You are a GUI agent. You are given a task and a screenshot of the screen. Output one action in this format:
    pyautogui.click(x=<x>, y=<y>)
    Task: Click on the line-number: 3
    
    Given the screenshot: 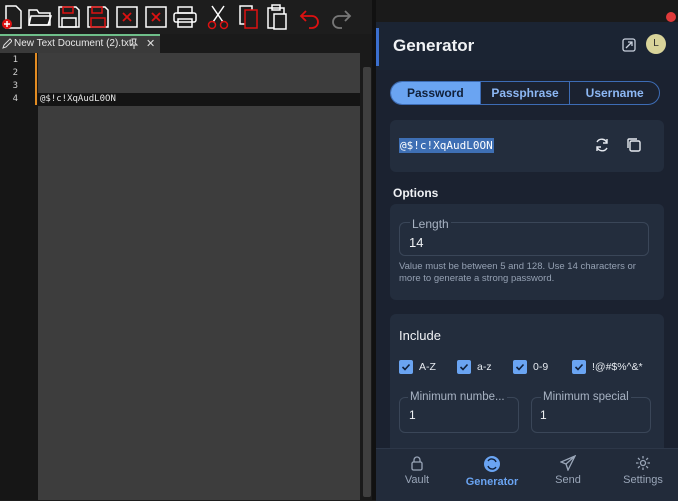 What is the action you would take?
    pyautogui.click(x=15, y=86)
    